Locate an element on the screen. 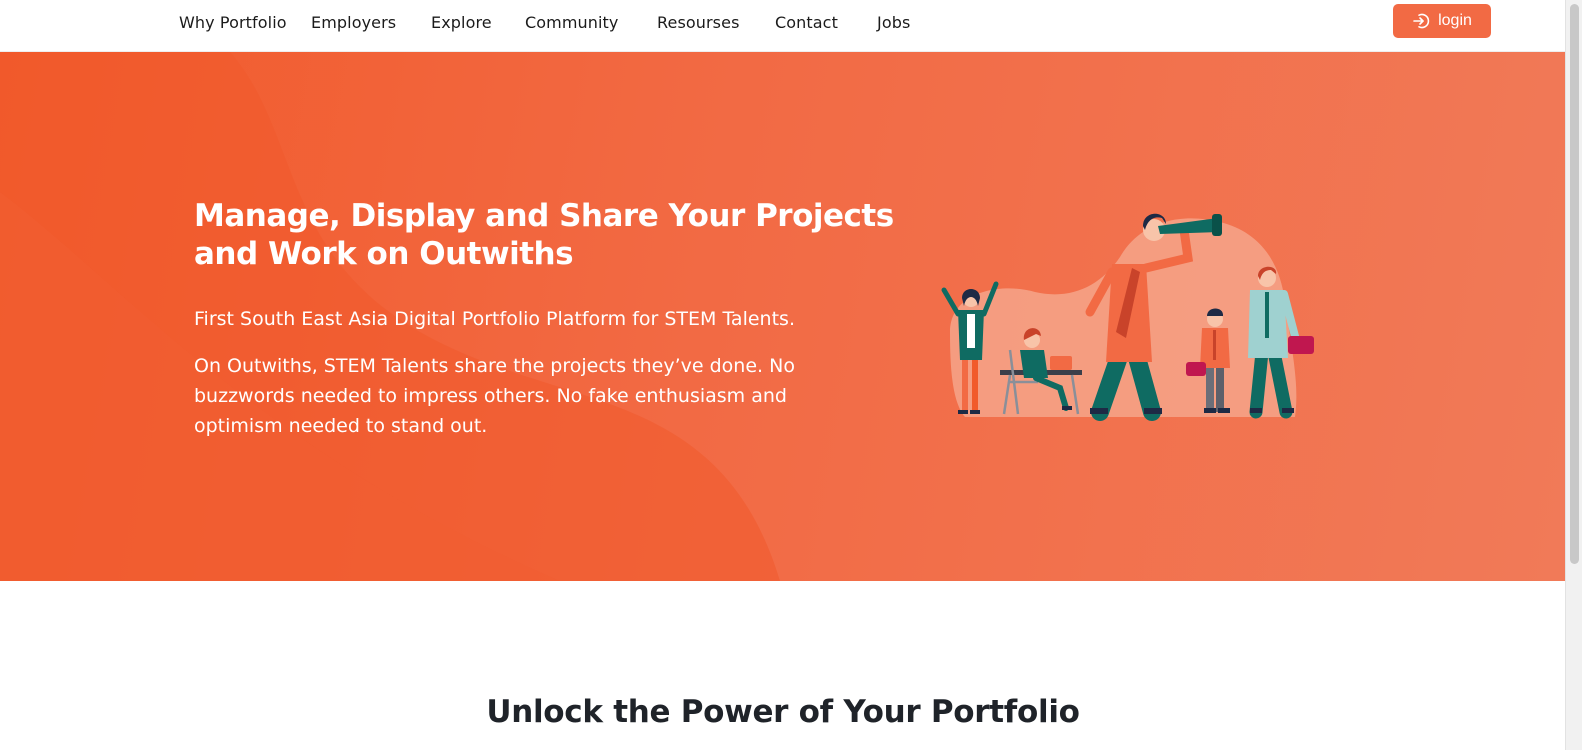 This screenshot has height=750, width=1582. login-button: login is located at coordinates (1442, 21).